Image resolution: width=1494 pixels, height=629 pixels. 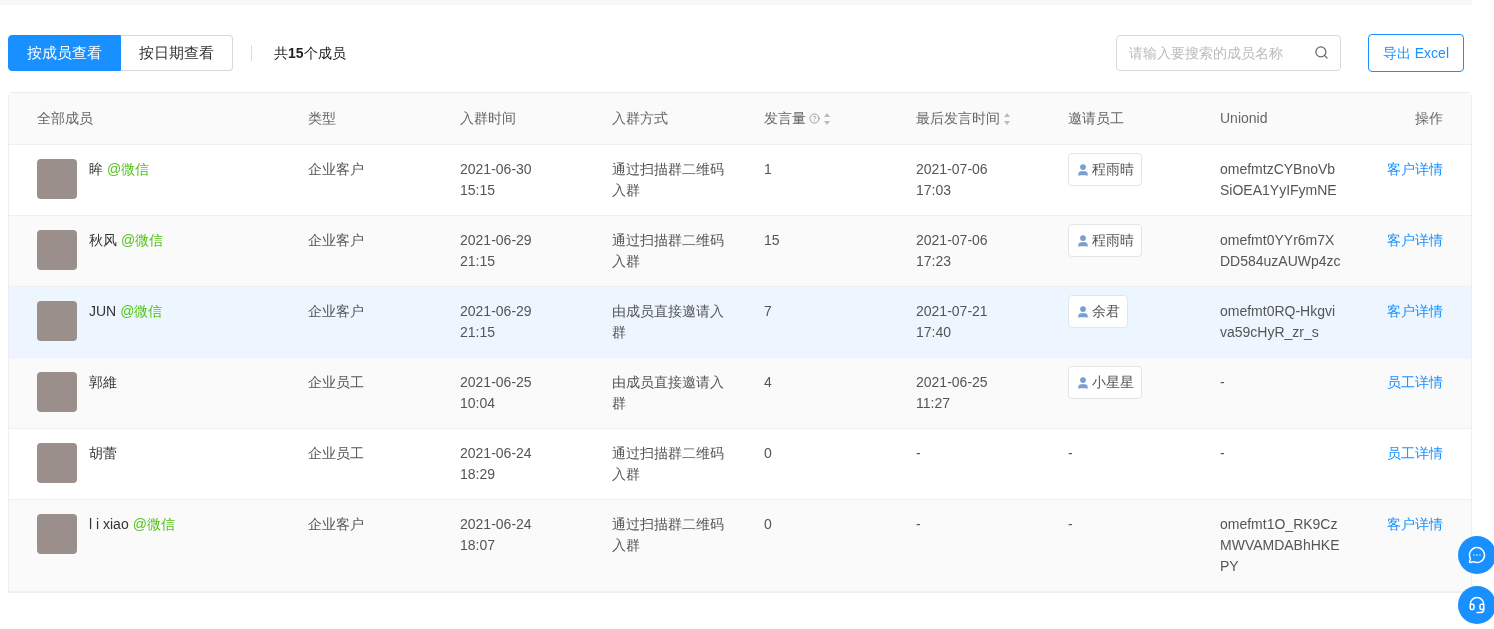 What do you see at coordinates (1098, 311) in the screenshot?
I see `inviter-tag: 余君` at bounding box center [1098, 311].